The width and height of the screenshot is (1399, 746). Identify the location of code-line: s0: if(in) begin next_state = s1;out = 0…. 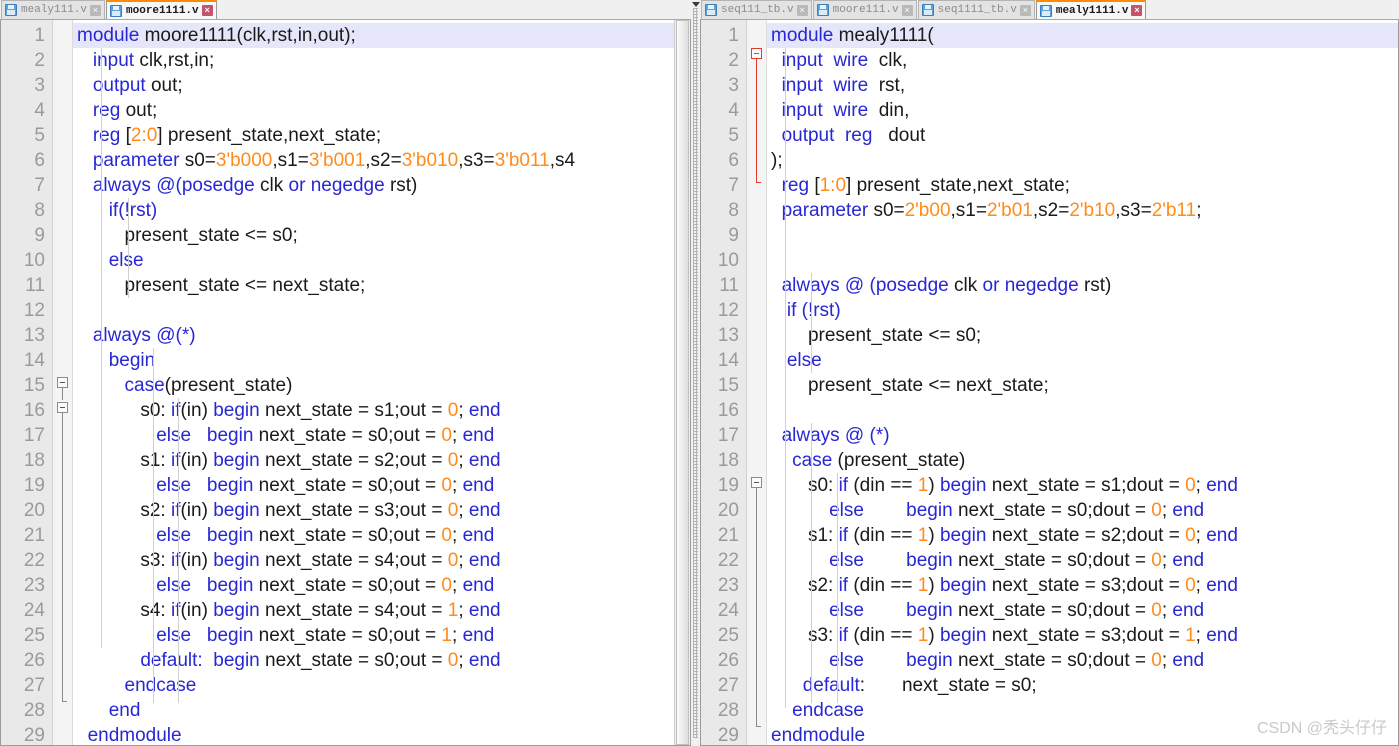
(373, 410).